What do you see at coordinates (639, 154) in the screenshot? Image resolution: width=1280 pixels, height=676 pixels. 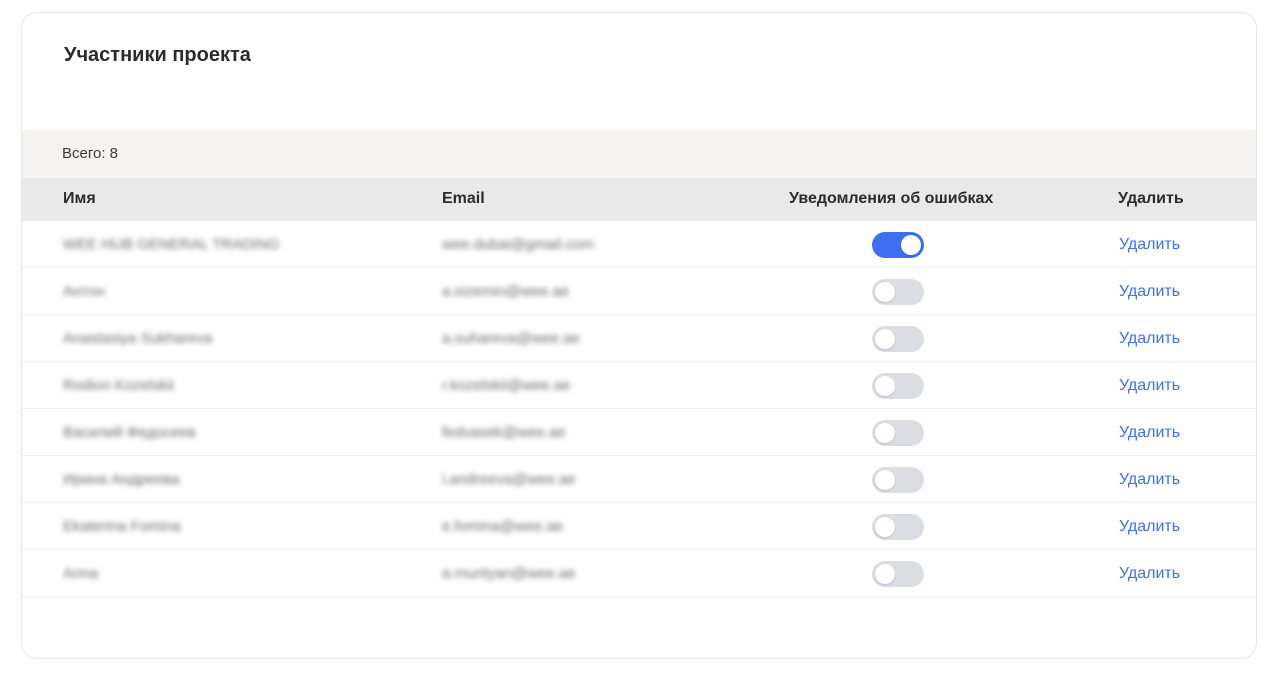 I see `total-count-bar: Всего: 8` at bounding box center [639, 154].